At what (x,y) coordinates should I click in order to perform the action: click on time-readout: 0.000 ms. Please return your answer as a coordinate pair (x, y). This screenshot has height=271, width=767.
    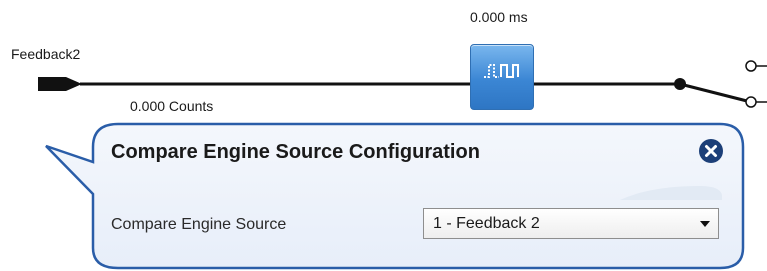
    Looking at the image, I should click on (499, 17).